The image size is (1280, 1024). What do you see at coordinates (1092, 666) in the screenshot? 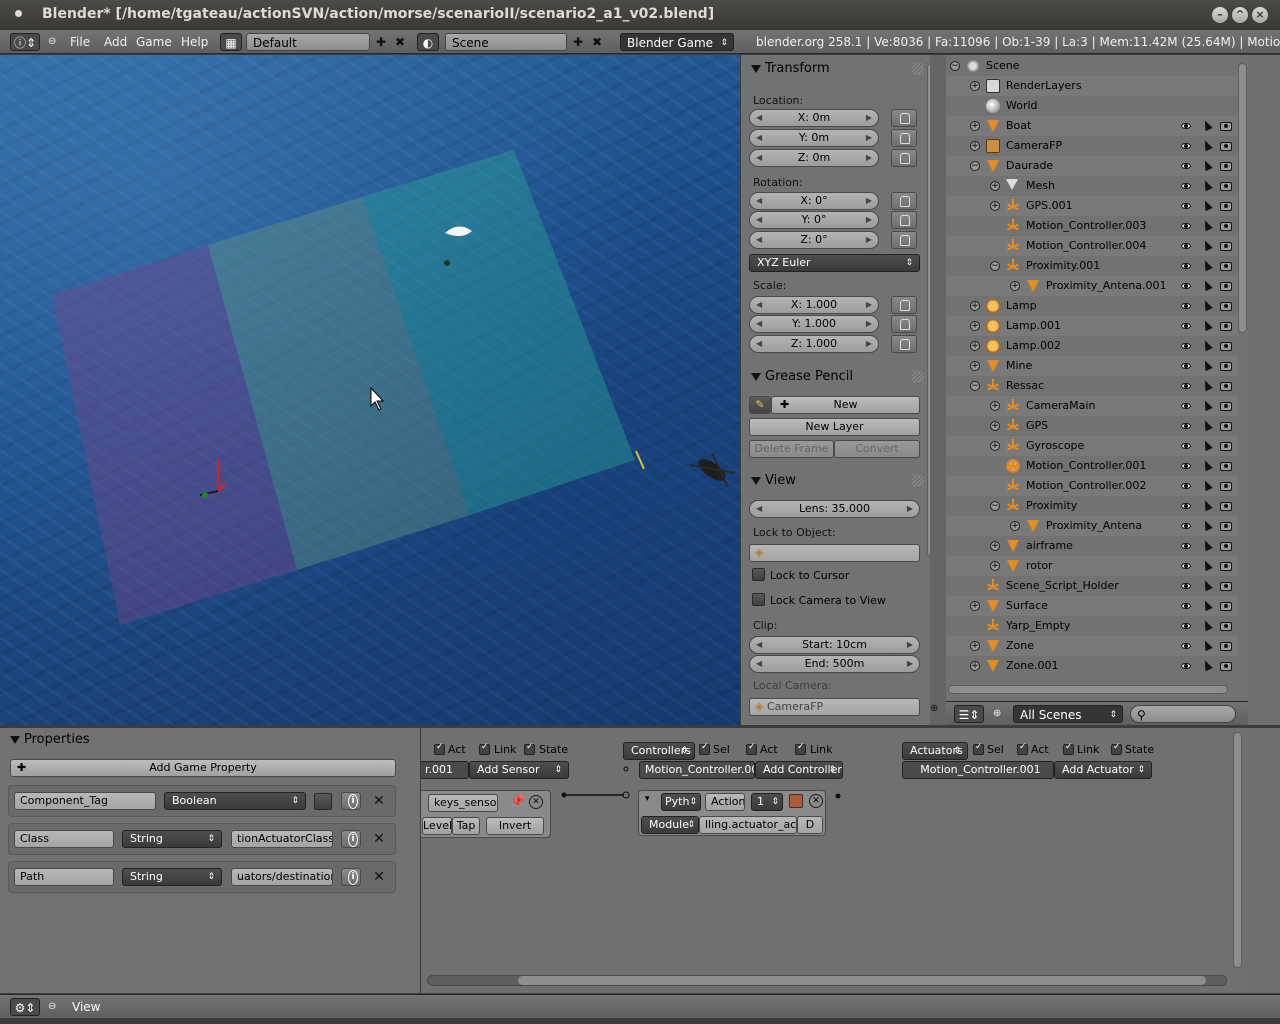
I see `outliner-row: + Zone.001` at bounding box center [1092, 666].